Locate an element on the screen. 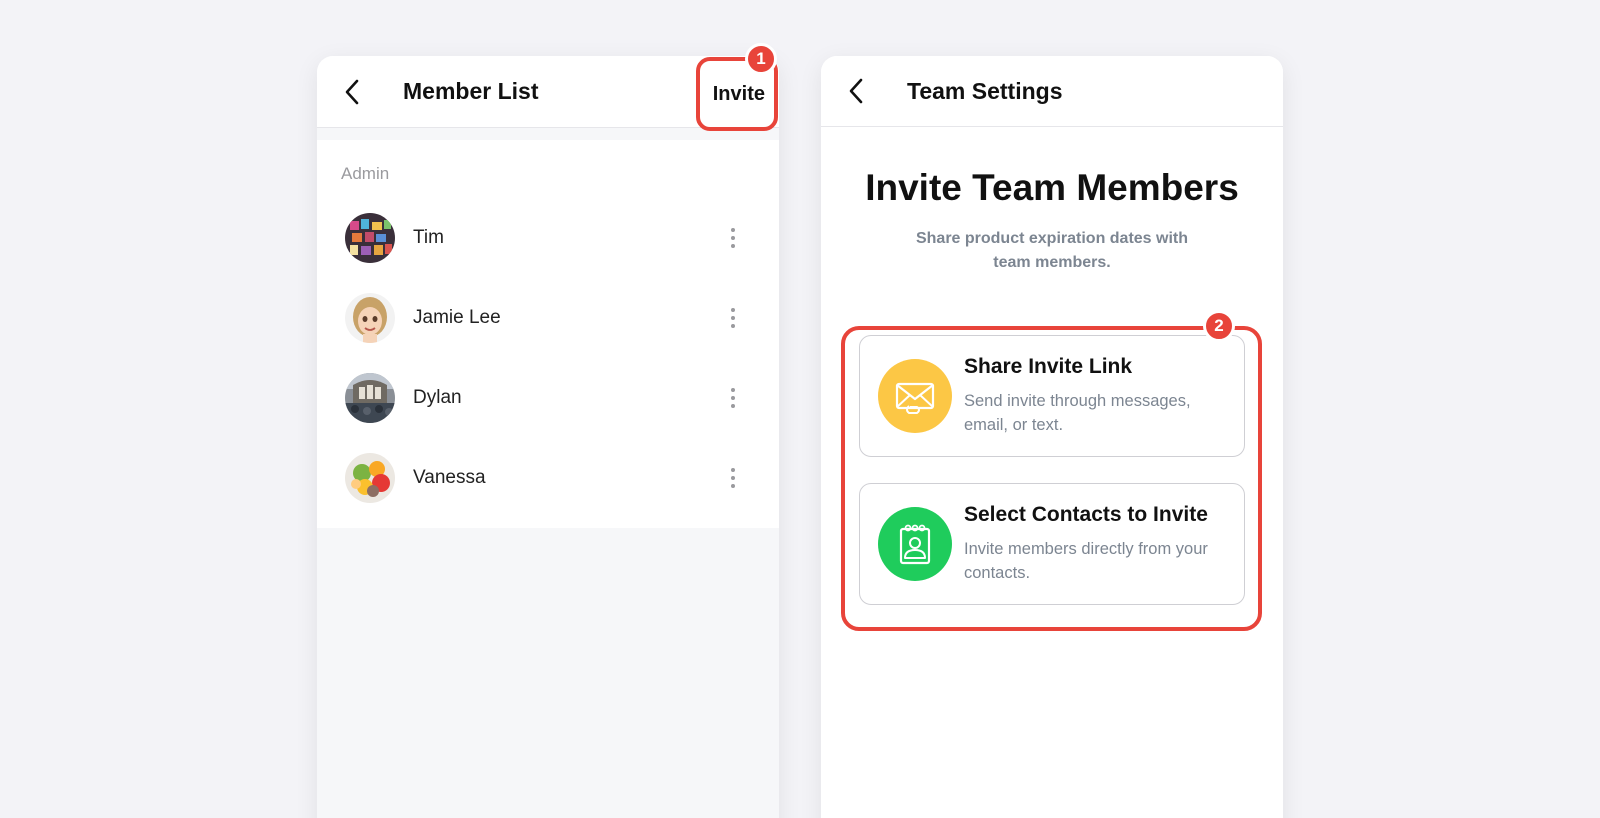 The image size is (1600, 818). member-name: Jamie Lee is located at coordinates (457, 317).